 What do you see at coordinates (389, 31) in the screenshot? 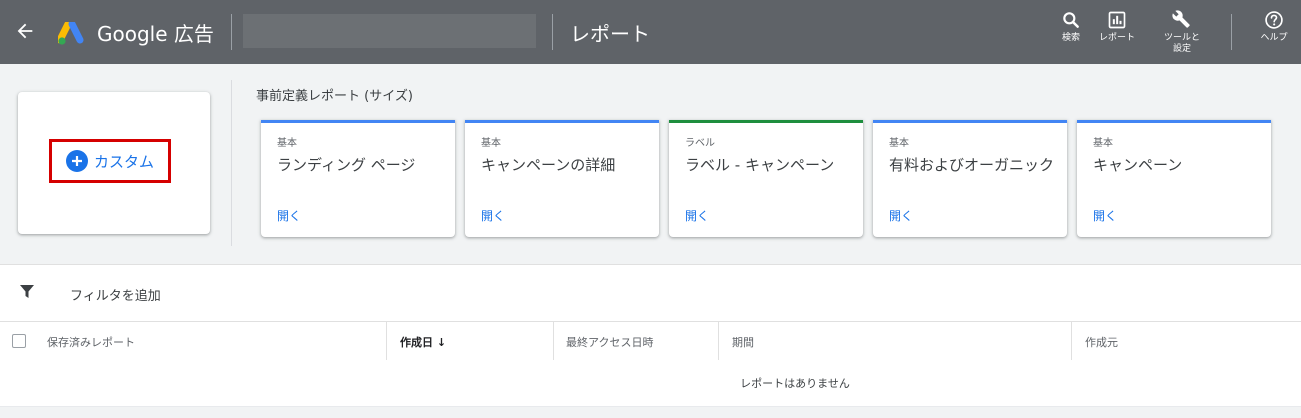
I see `account-selector` at bounding box center [389, 31].